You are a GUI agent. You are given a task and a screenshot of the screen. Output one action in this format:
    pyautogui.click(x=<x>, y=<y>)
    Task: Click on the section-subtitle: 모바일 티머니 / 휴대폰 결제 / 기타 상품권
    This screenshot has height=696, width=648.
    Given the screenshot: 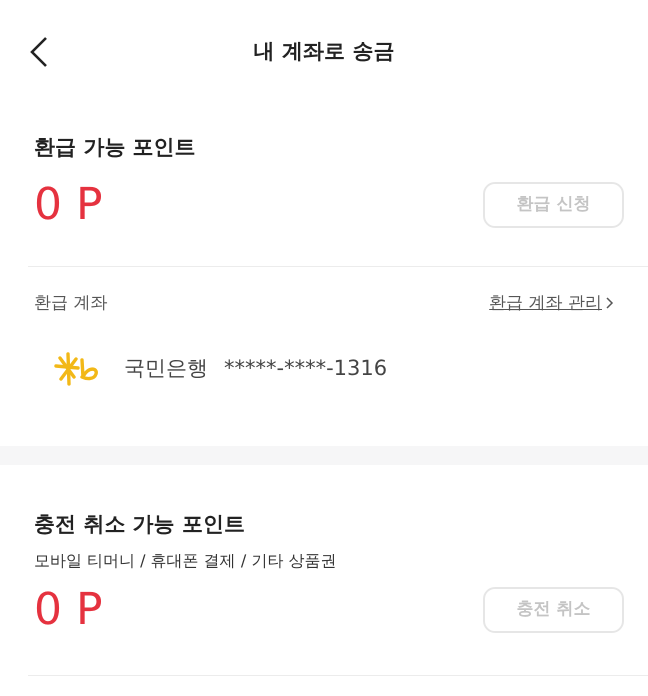 What is the action you would take?
    pyautogui.click(x=186, y=561)
    